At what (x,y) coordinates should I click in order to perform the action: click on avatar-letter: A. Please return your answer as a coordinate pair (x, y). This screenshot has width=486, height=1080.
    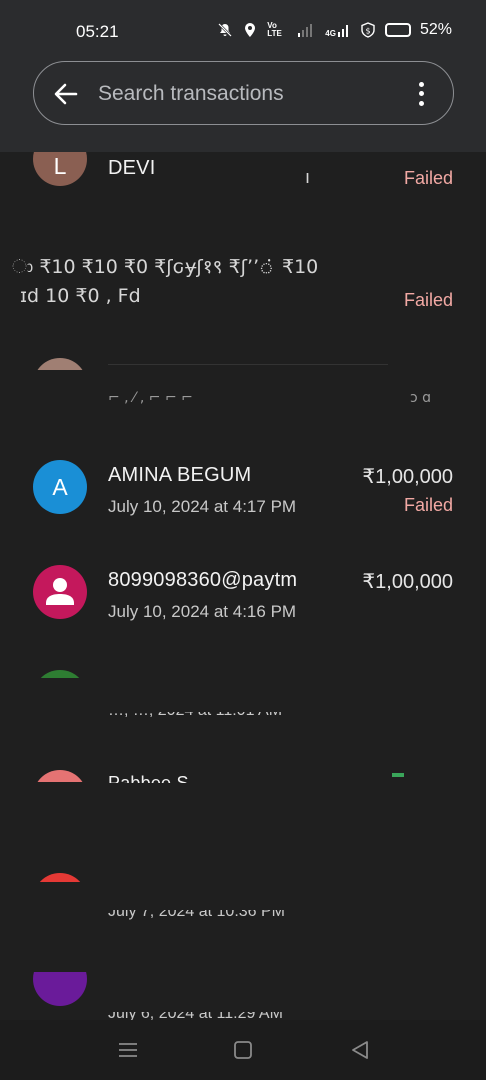
    Looking at the image, I should click on (60, 486).